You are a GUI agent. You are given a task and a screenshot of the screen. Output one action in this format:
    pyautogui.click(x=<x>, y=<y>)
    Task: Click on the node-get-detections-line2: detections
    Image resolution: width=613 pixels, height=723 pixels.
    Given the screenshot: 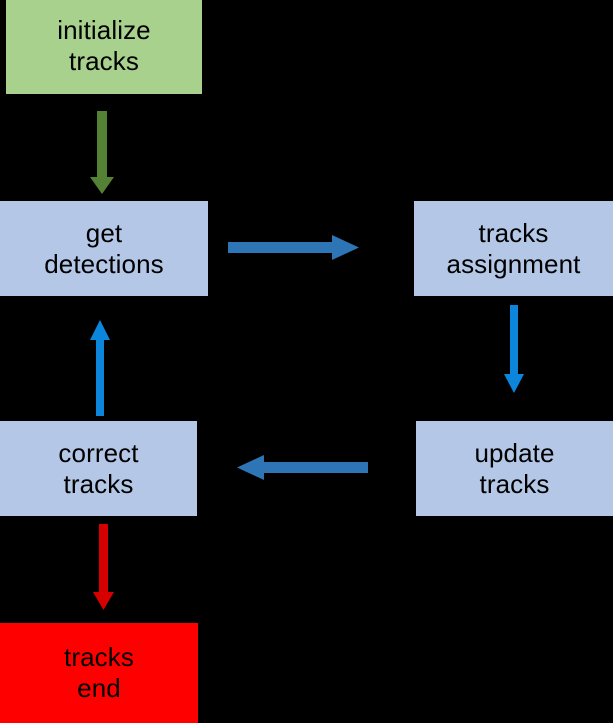 What is the action you would take?
    pyautogui.click(x=104, y=263)
    